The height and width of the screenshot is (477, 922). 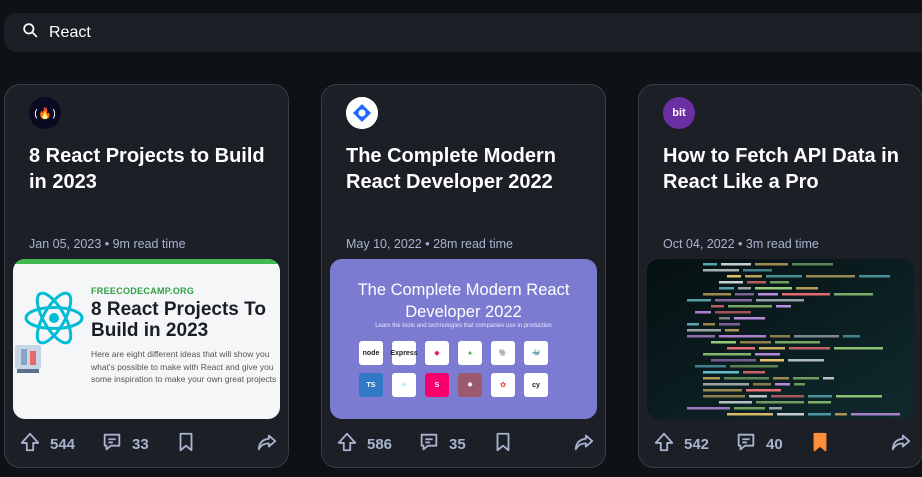 I want to click on comments-button: 40, so click(x=772, y=444).